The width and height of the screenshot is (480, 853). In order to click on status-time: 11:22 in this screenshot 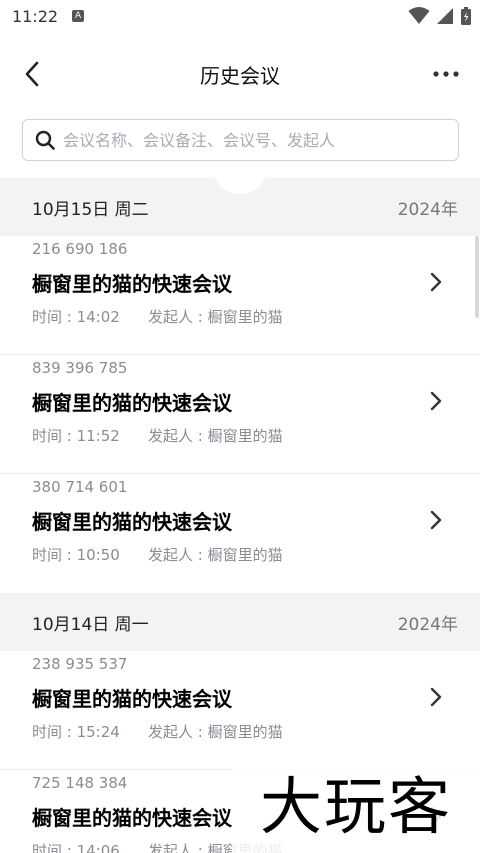, I will do `click(35, 16)`.